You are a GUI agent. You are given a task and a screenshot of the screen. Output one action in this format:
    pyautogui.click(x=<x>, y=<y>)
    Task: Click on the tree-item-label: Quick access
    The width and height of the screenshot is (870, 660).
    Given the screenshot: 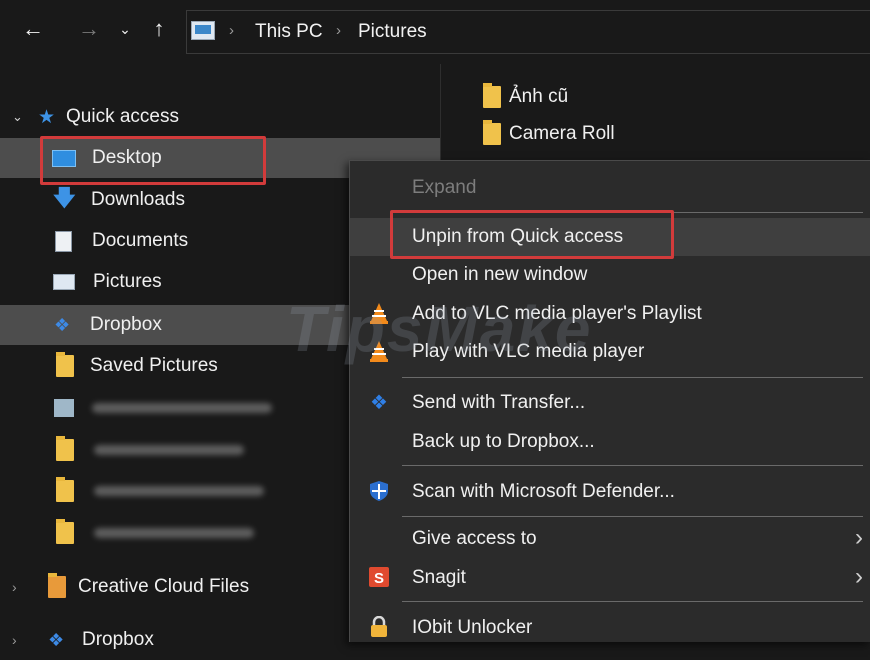 What is the action you would take?
    pyautogui.click(x=122, y=116)
    